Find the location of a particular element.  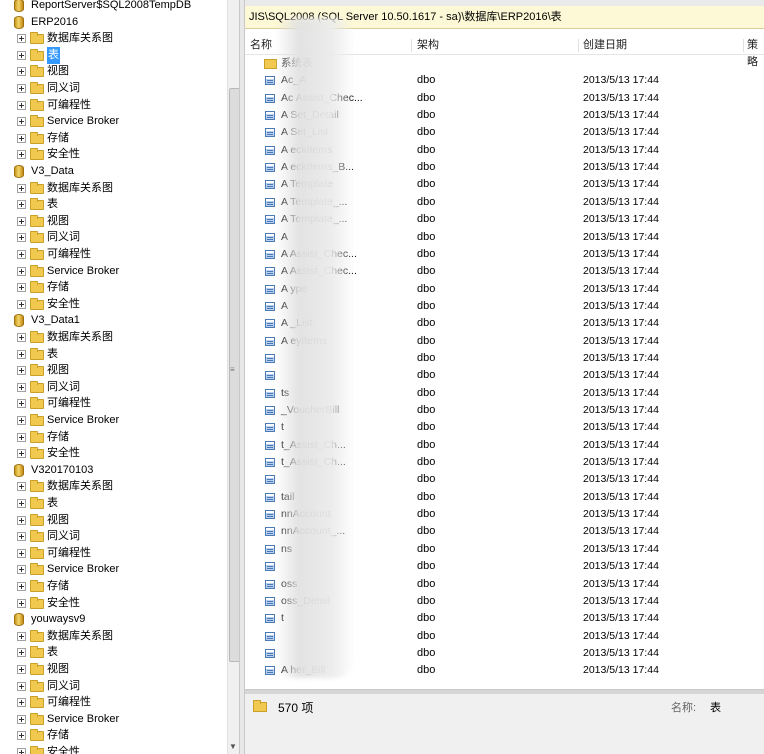

item-count: 570 项 is located at coordinates (296, 708).